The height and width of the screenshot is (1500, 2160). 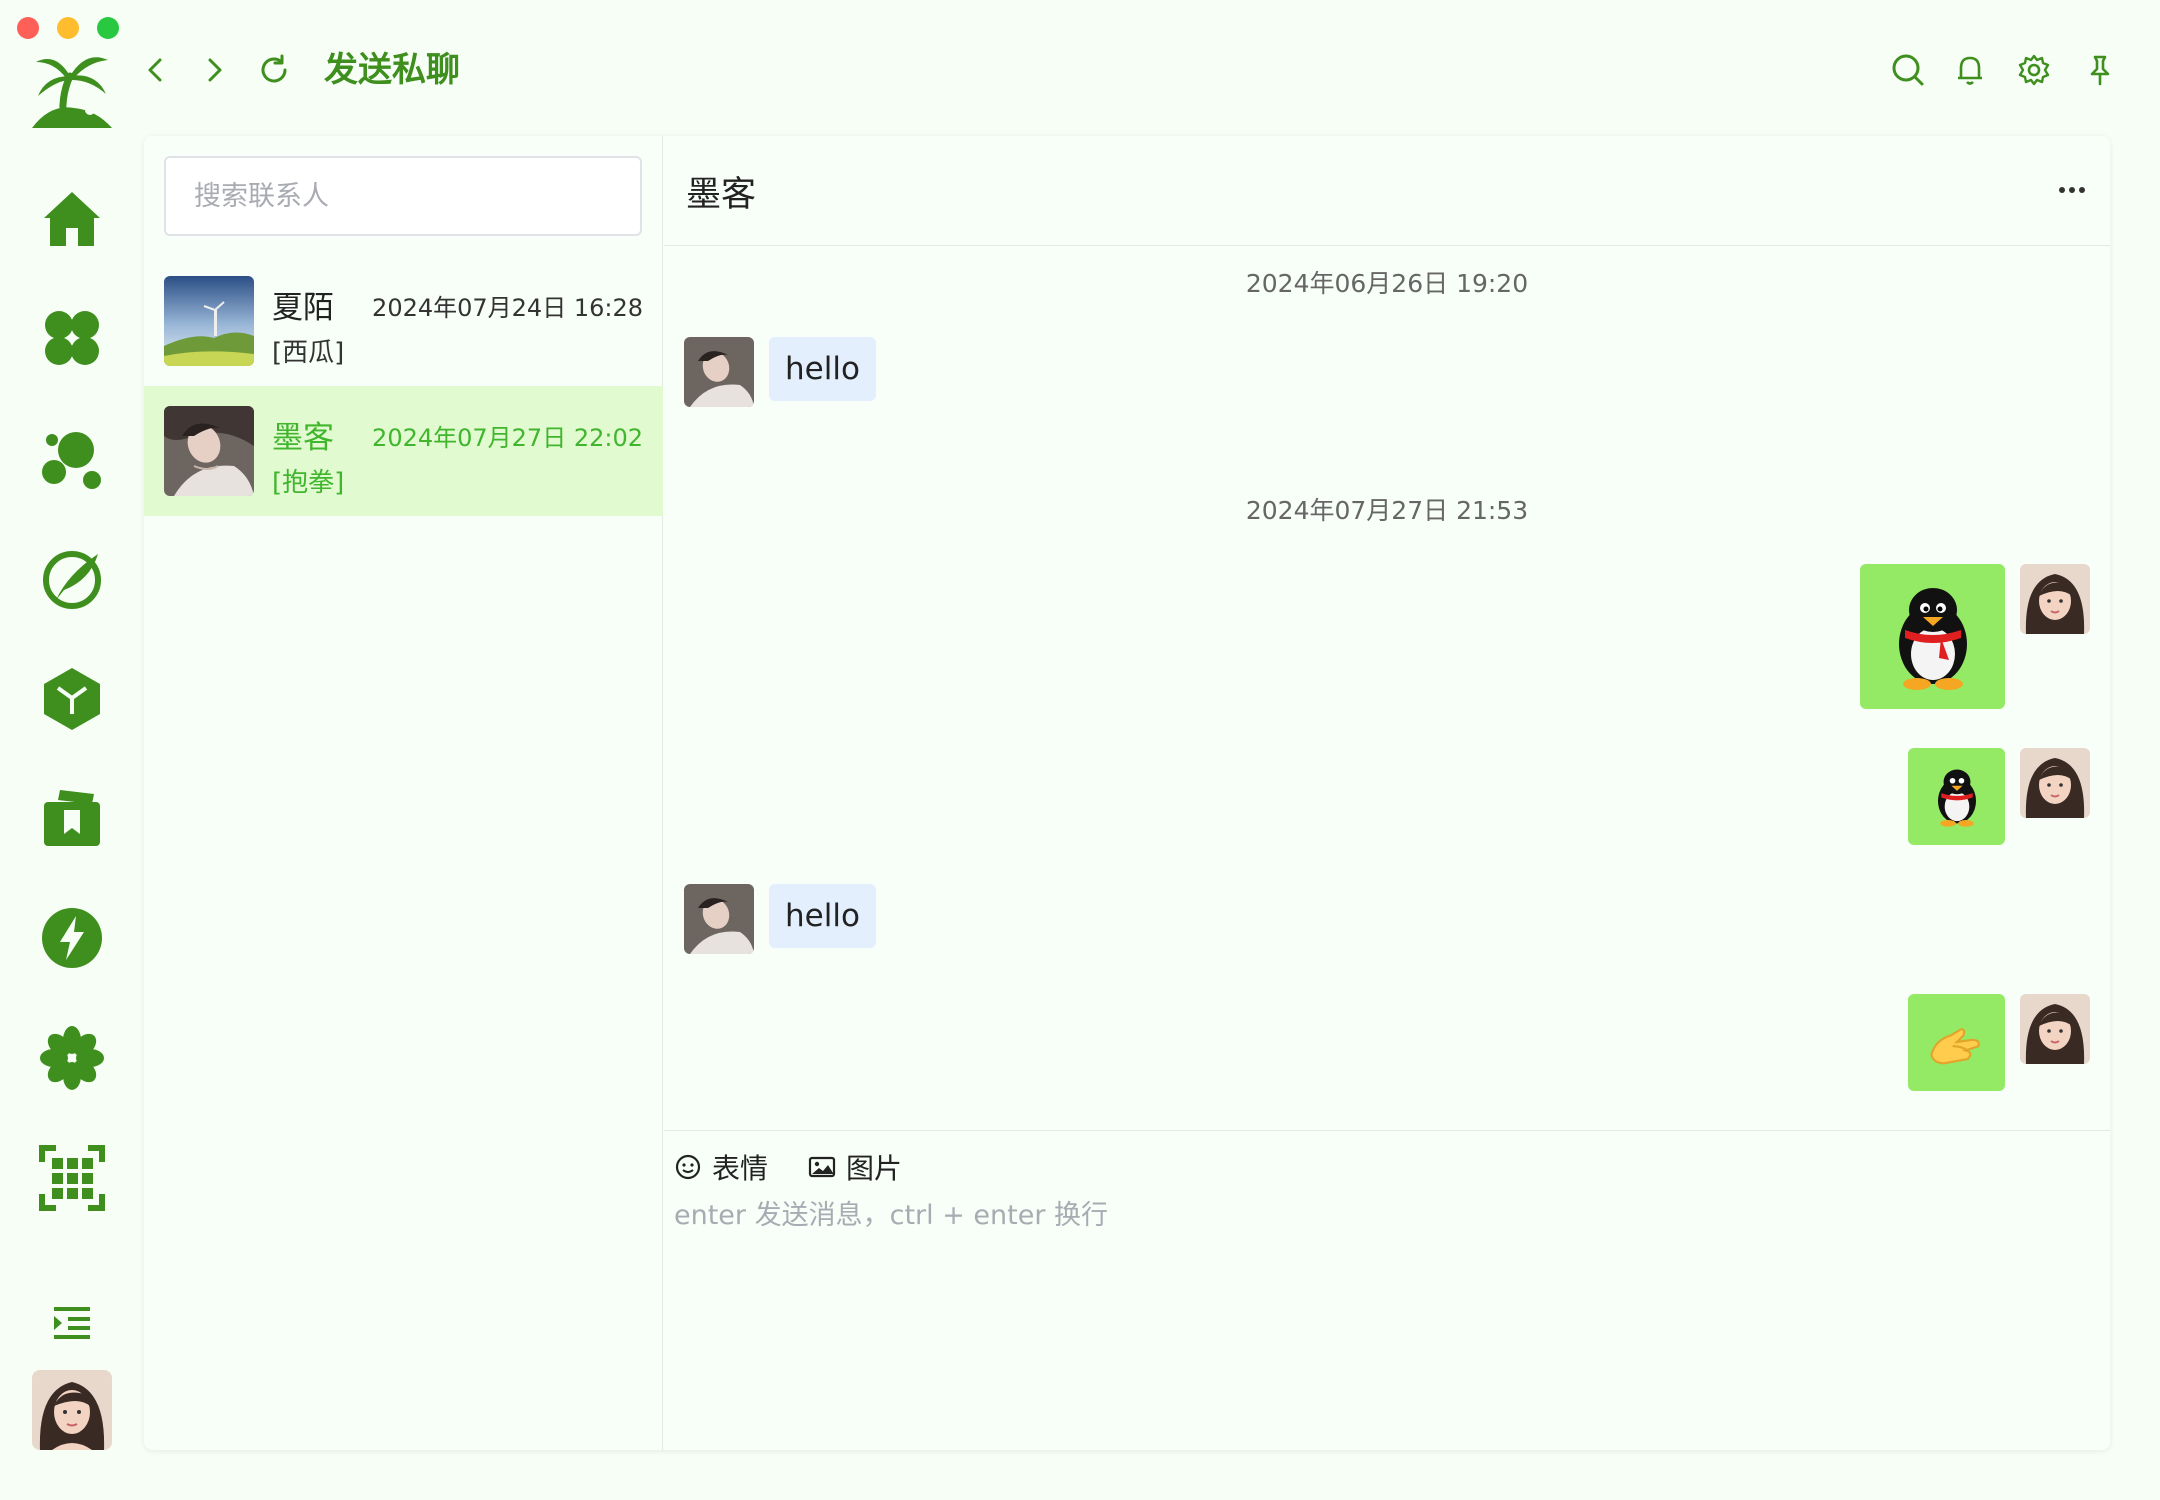 What do you see at coordinates (274, 70) in the screenshot?
I see `refresh-button` at bounding box center [274, 70].